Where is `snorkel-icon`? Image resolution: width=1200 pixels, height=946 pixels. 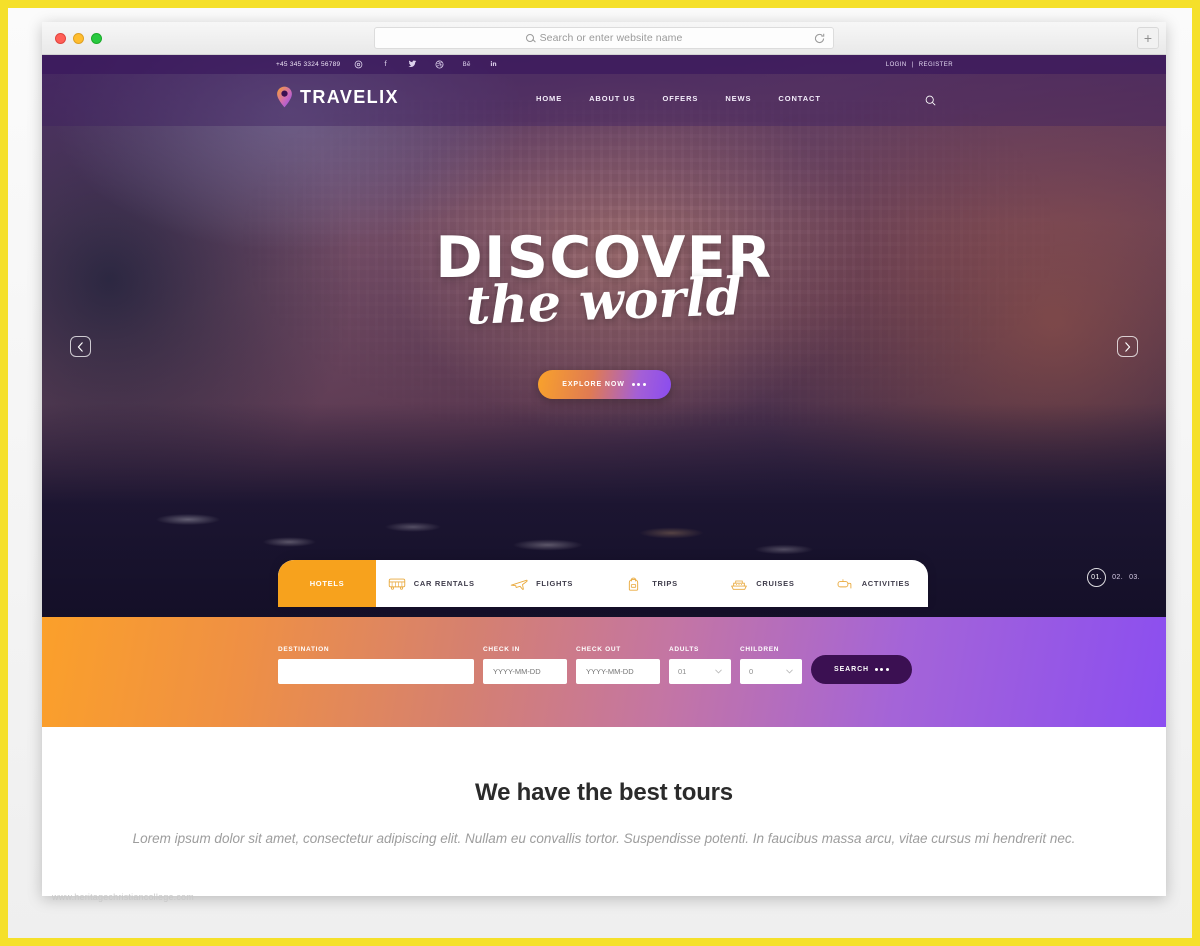
snorkel-icon is located at coordinates (845, 584).